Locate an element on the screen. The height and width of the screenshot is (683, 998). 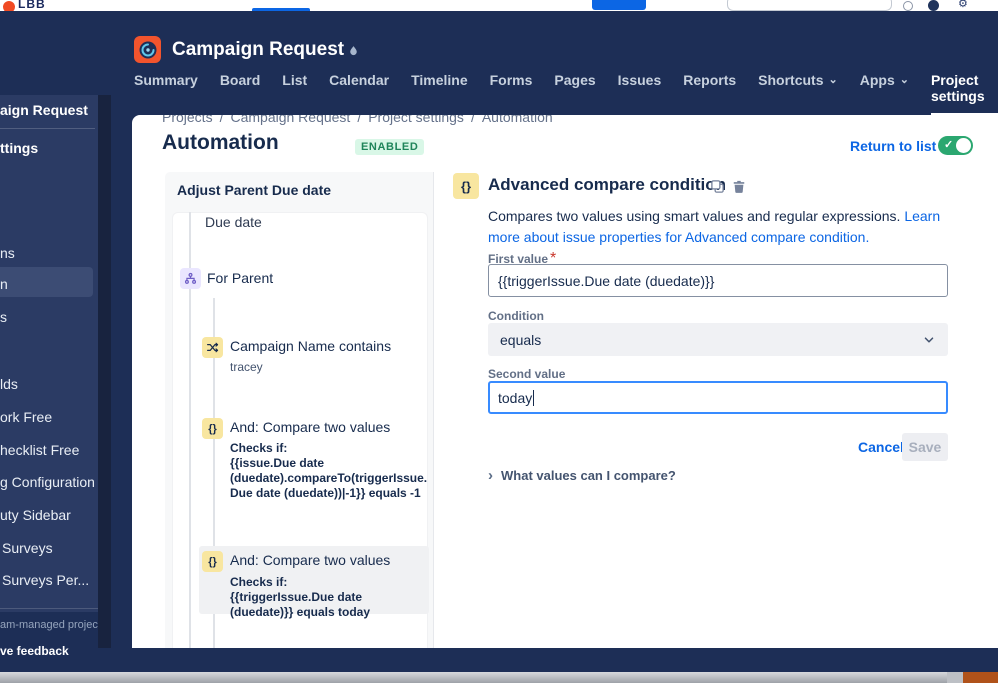
condition-step-subtitle: tracey is located at coordinates (246, 367).